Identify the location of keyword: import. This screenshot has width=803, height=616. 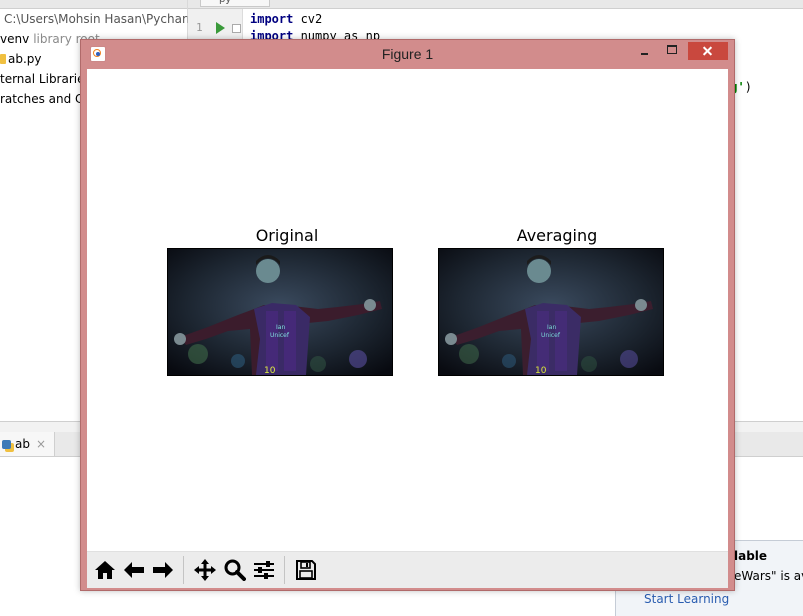
(272, 19).